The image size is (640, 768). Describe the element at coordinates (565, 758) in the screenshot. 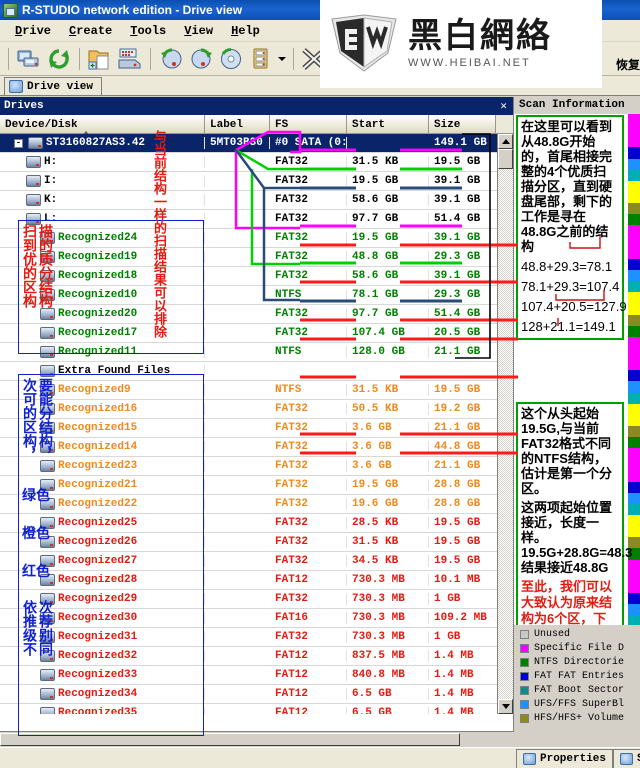

I see `tab-properties: Properties` at that location.